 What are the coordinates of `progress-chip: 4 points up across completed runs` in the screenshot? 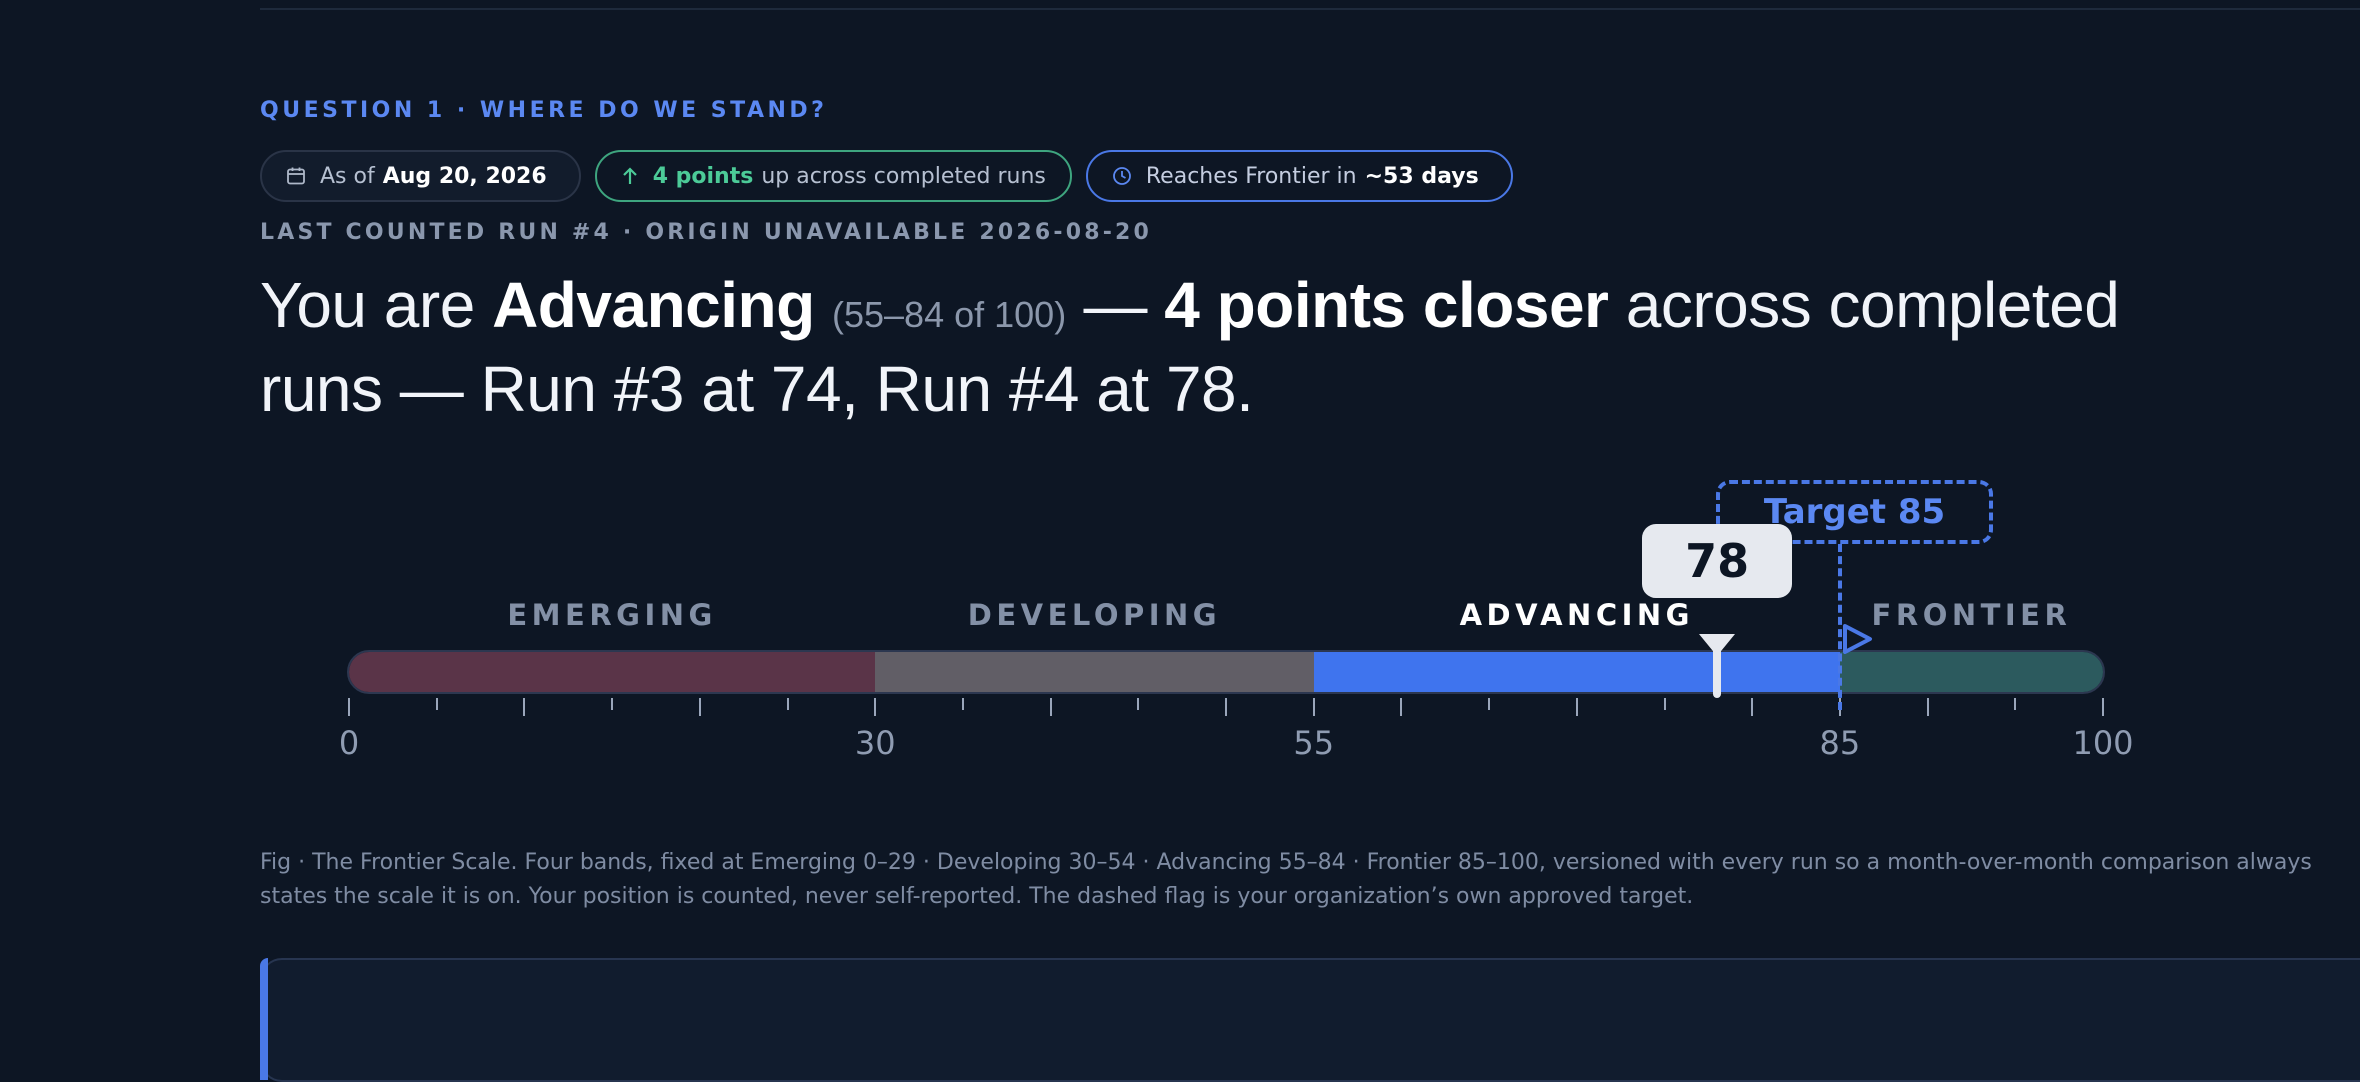 It's located at (833, 176).